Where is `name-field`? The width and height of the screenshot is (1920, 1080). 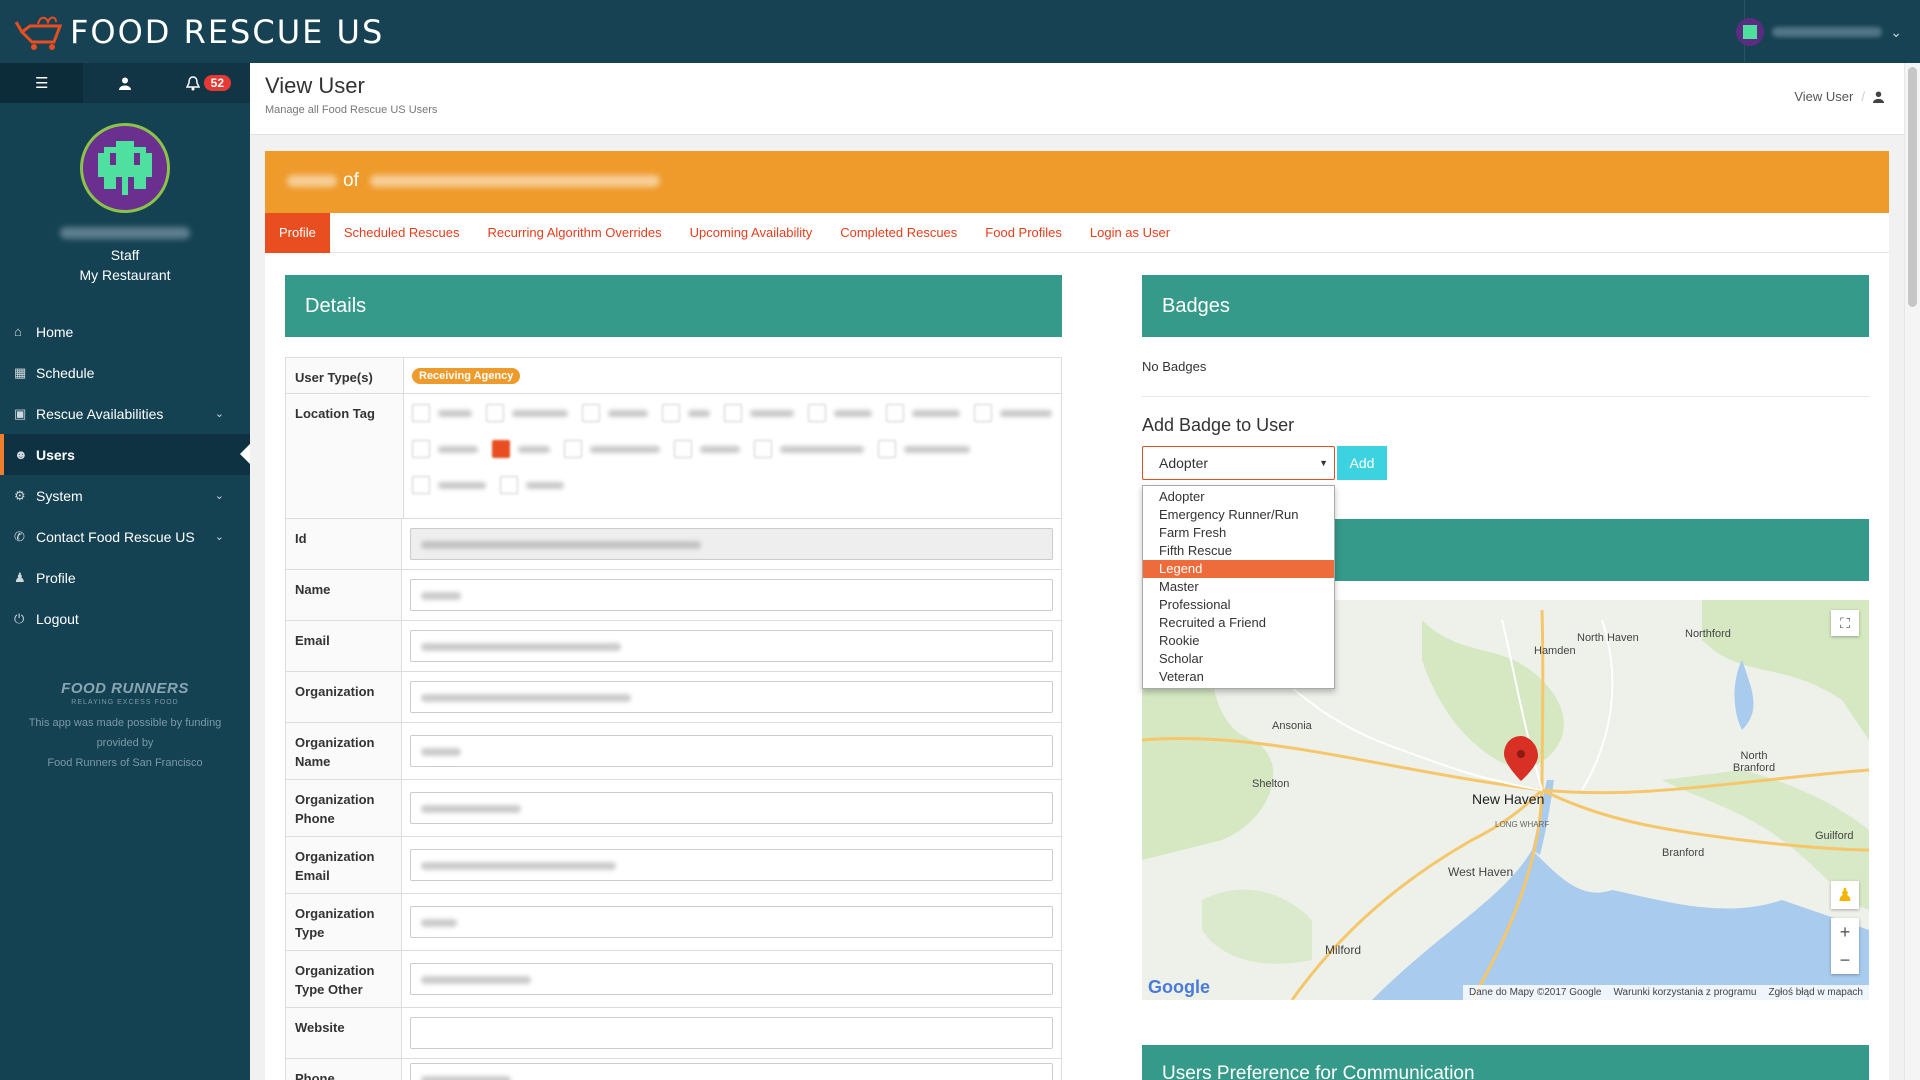
name-field is located at coordinates (731, 595).